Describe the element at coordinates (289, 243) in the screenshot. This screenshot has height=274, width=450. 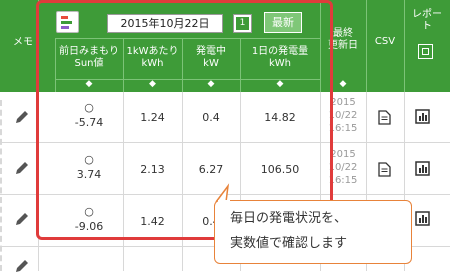
I see `callout-line2: 実数値で確認します` at that location.